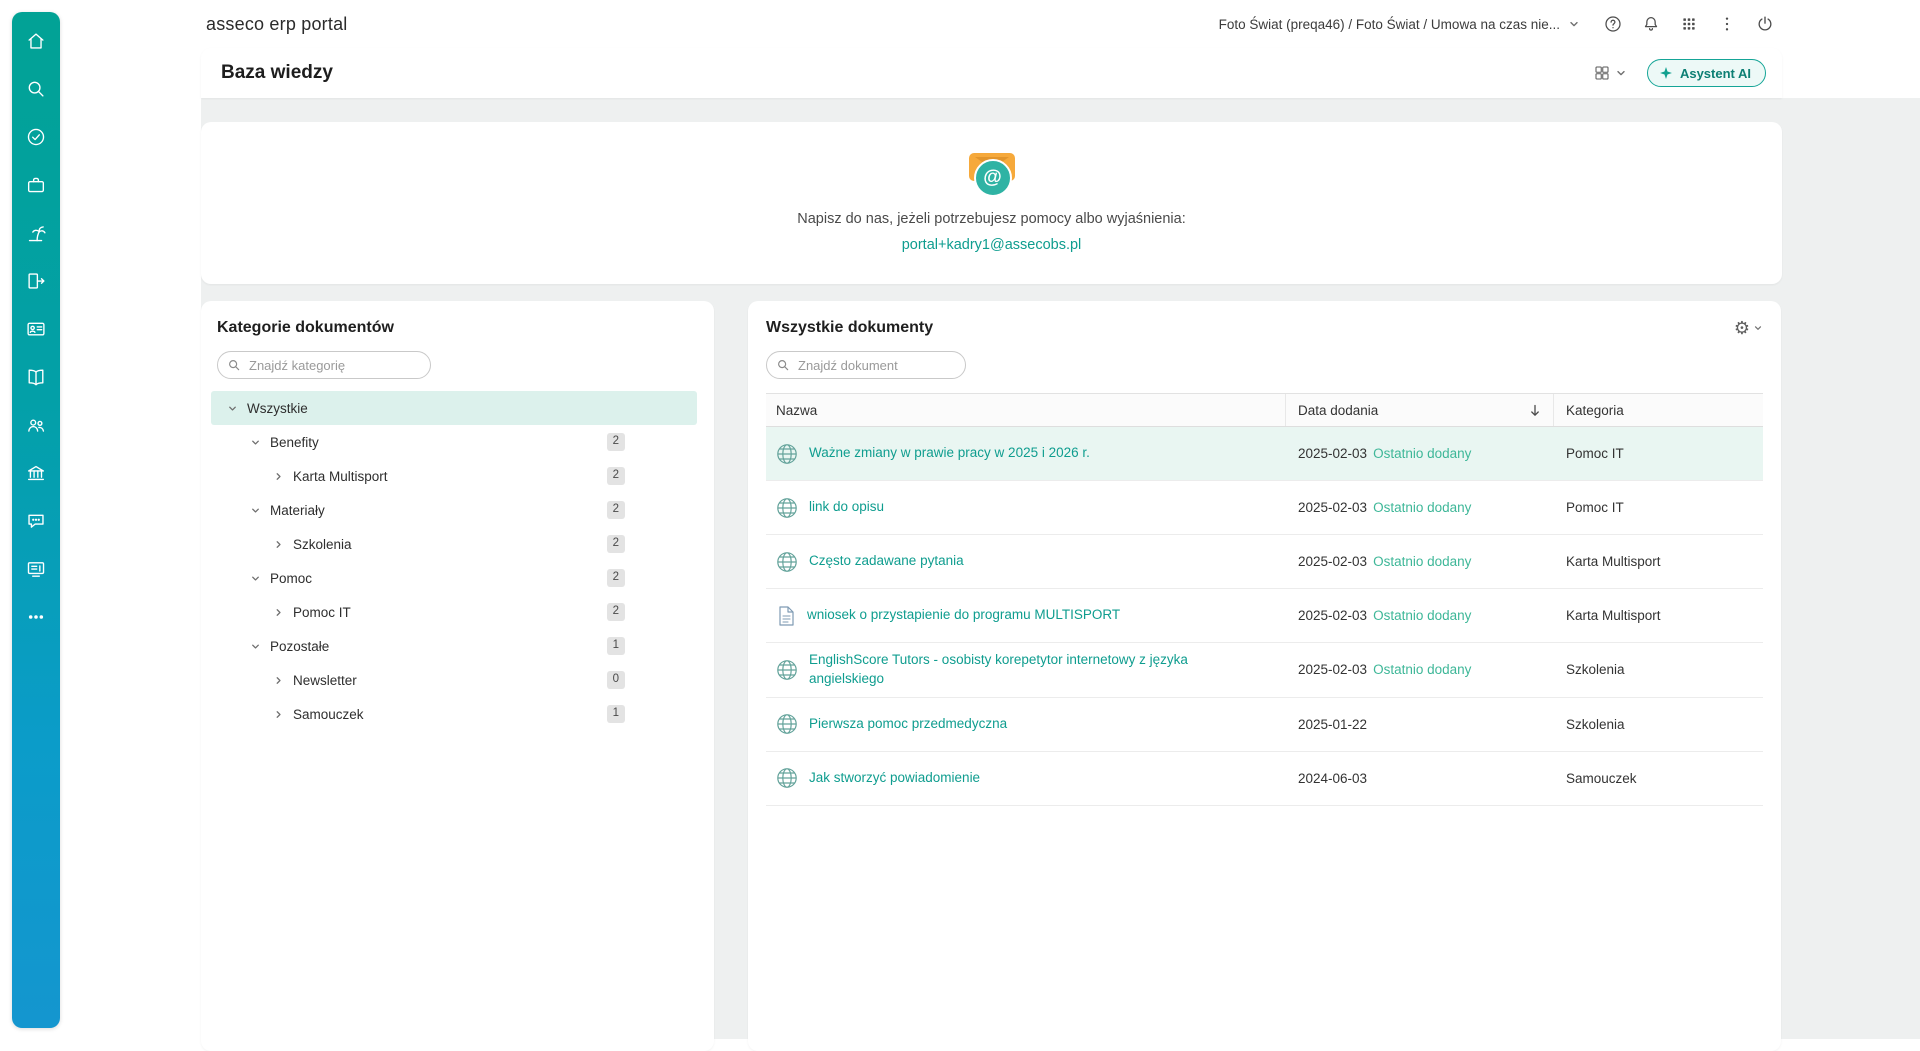 The height and width of the screenshot is (1051, 1920). What do you see at coordinates (894, 778) in the screenshot?
I see `document-link: Jak stworzyć powiadomienie` at bounding box center [894, 778].